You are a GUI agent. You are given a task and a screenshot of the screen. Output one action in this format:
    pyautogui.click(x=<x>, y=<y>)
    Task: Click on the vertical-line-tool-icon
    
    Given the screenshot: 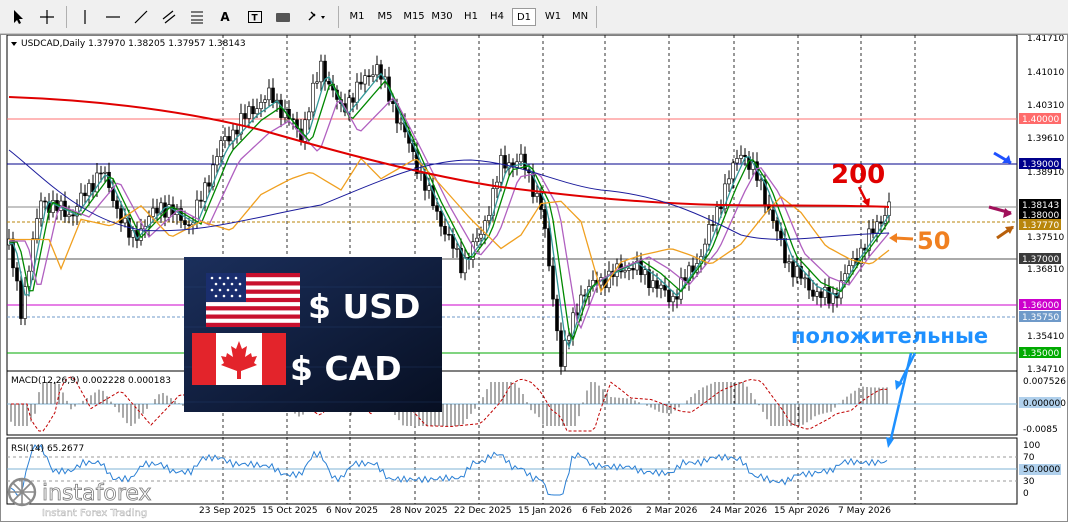 What is the action you would take?
    pyautogui.click(x=85, y=17)
    